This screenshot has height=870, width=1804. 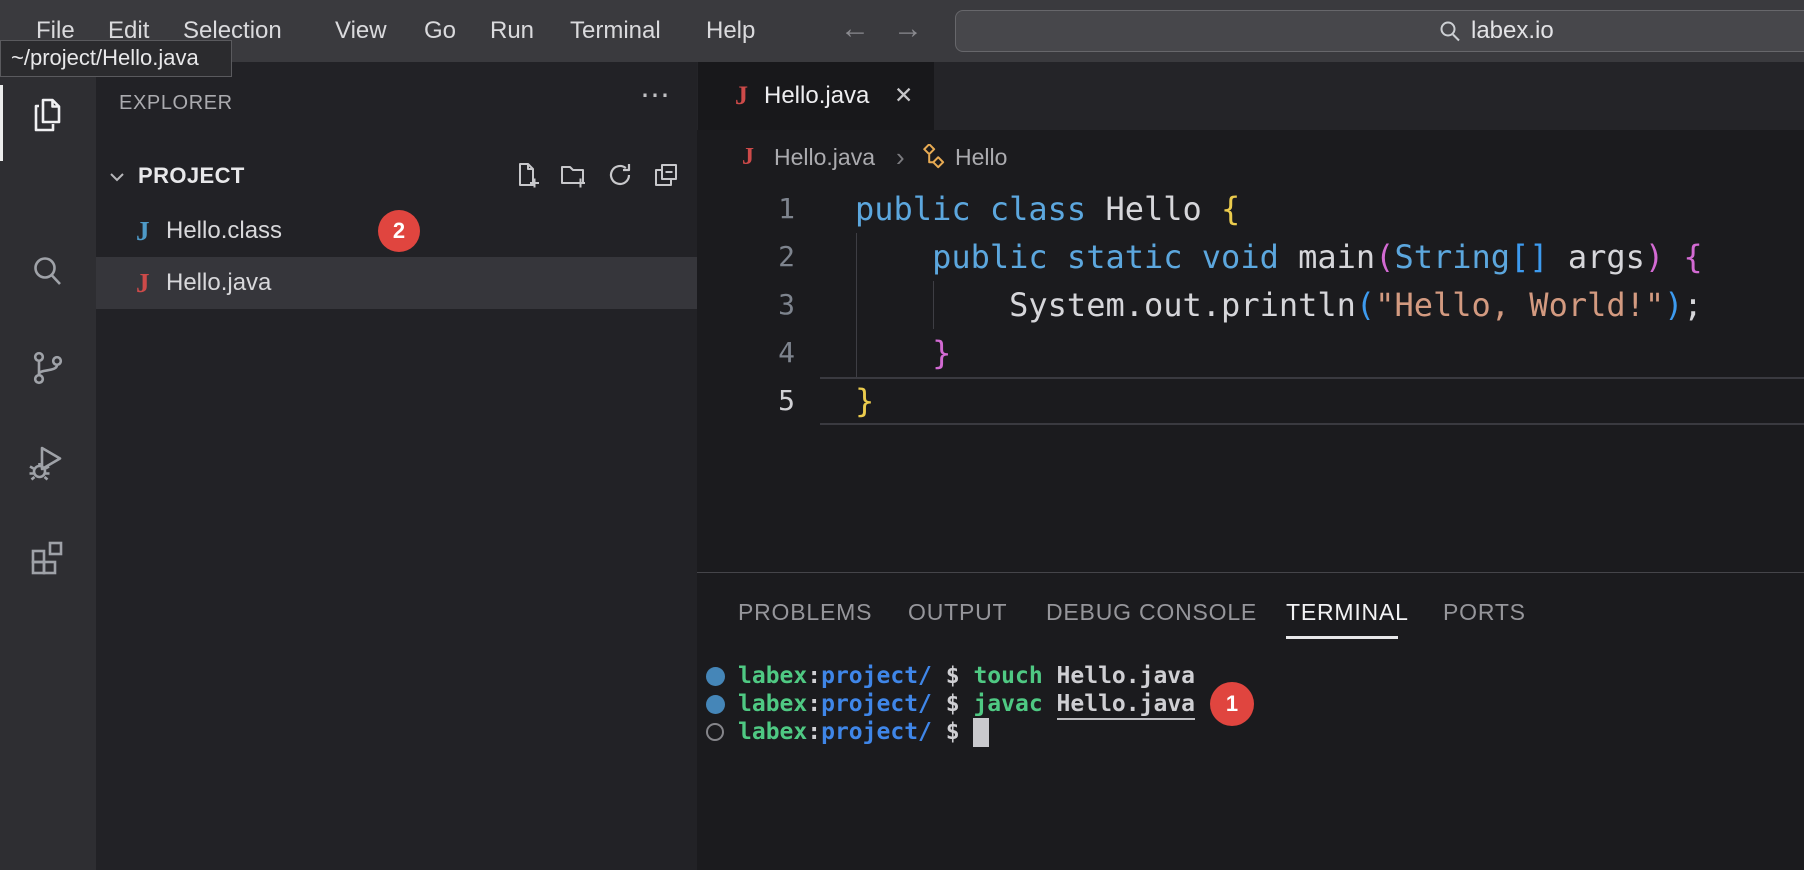 What do you see at coordinates (1512, 30) in the screenshot?
I see `search-box-text: labex.io` at bounding box center [1512, 30].